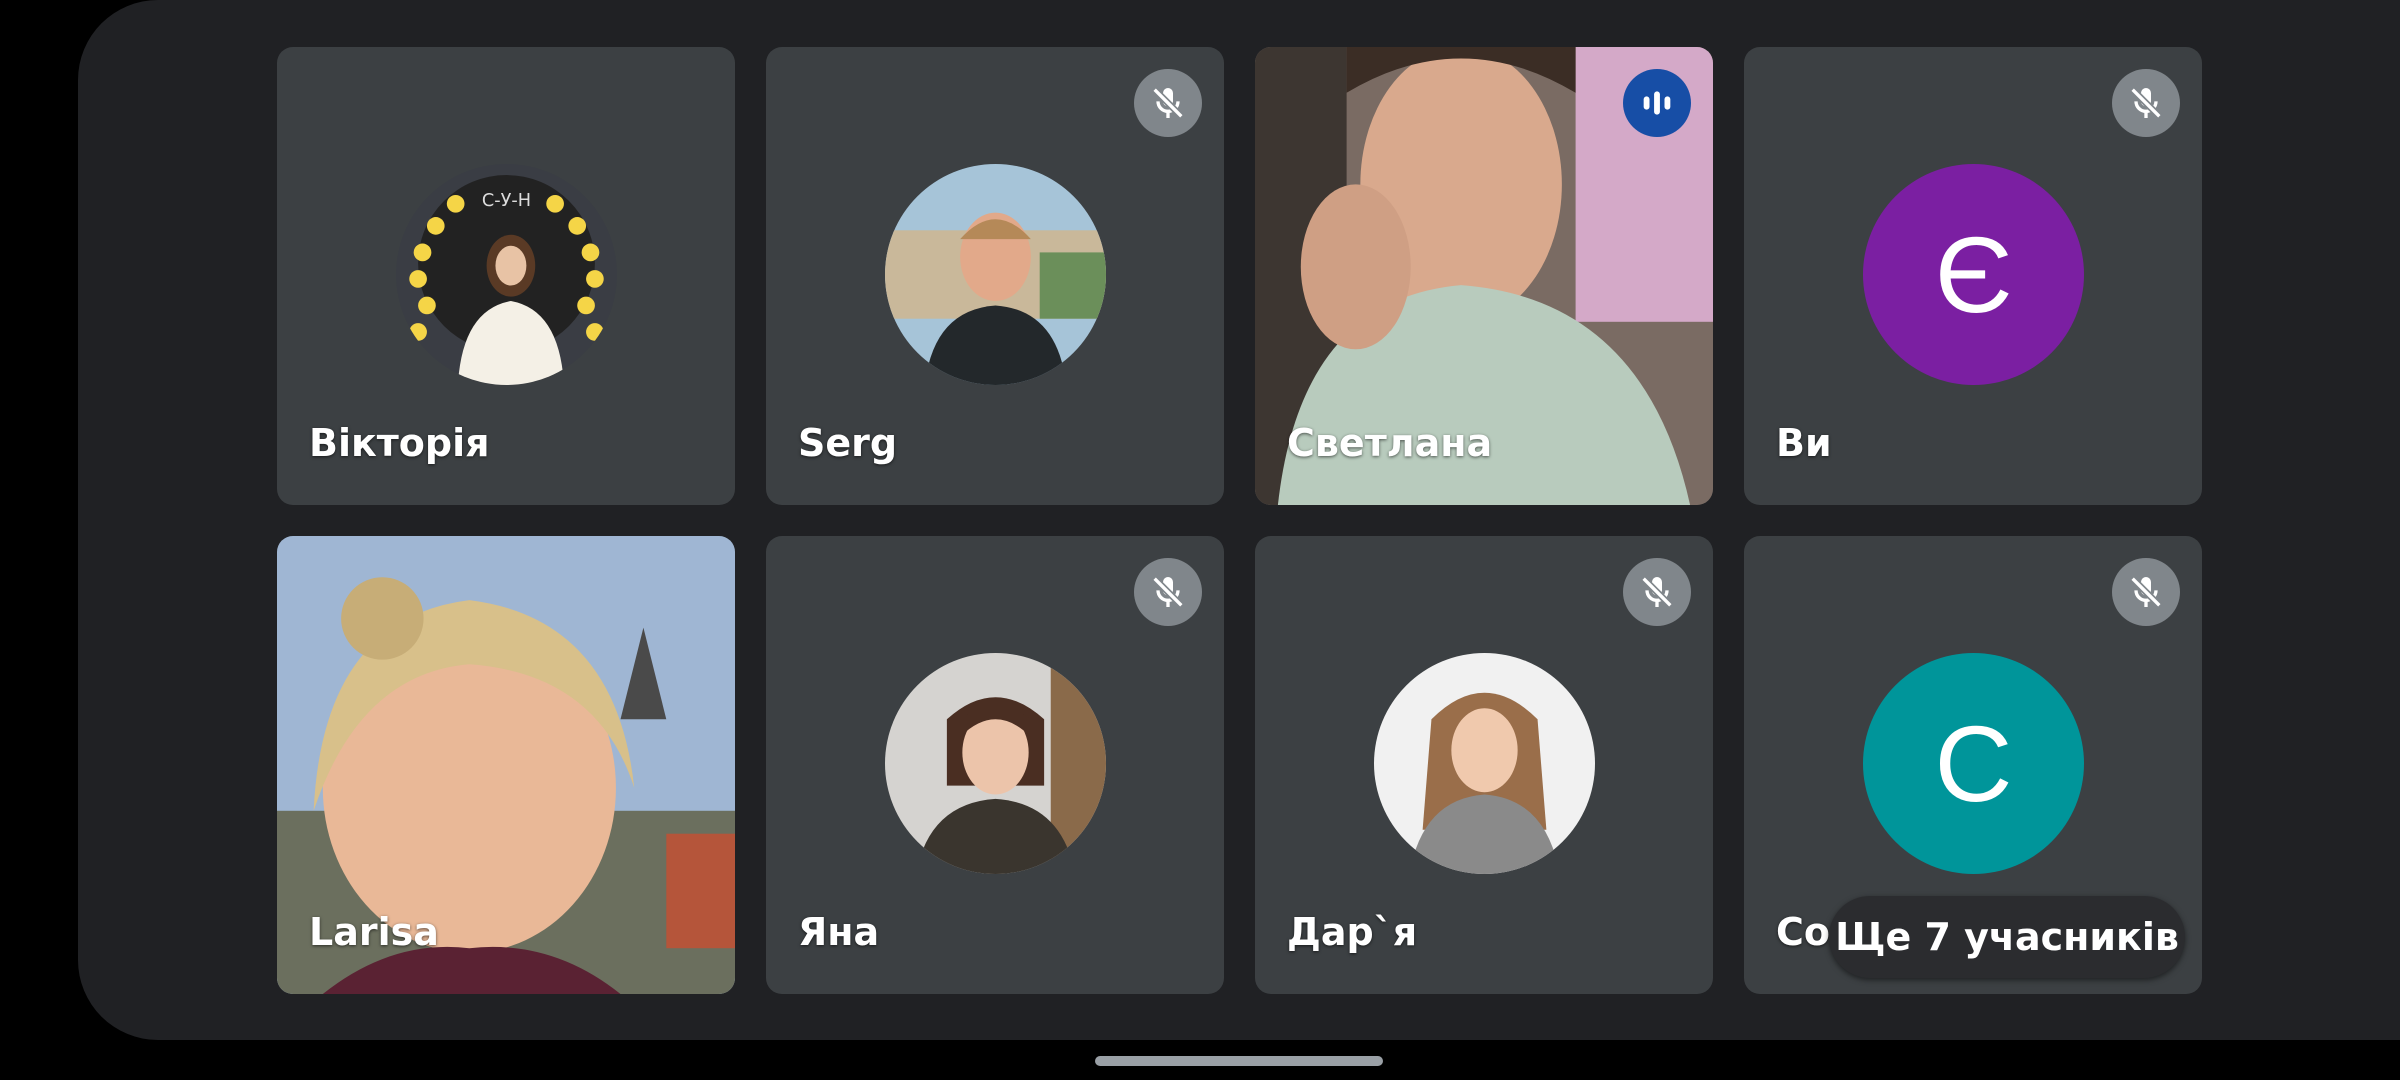 Image resolution: width=2400 pixels, height=1080 pixels. I want to click on participant-name: Larisa, so click(374, 932).